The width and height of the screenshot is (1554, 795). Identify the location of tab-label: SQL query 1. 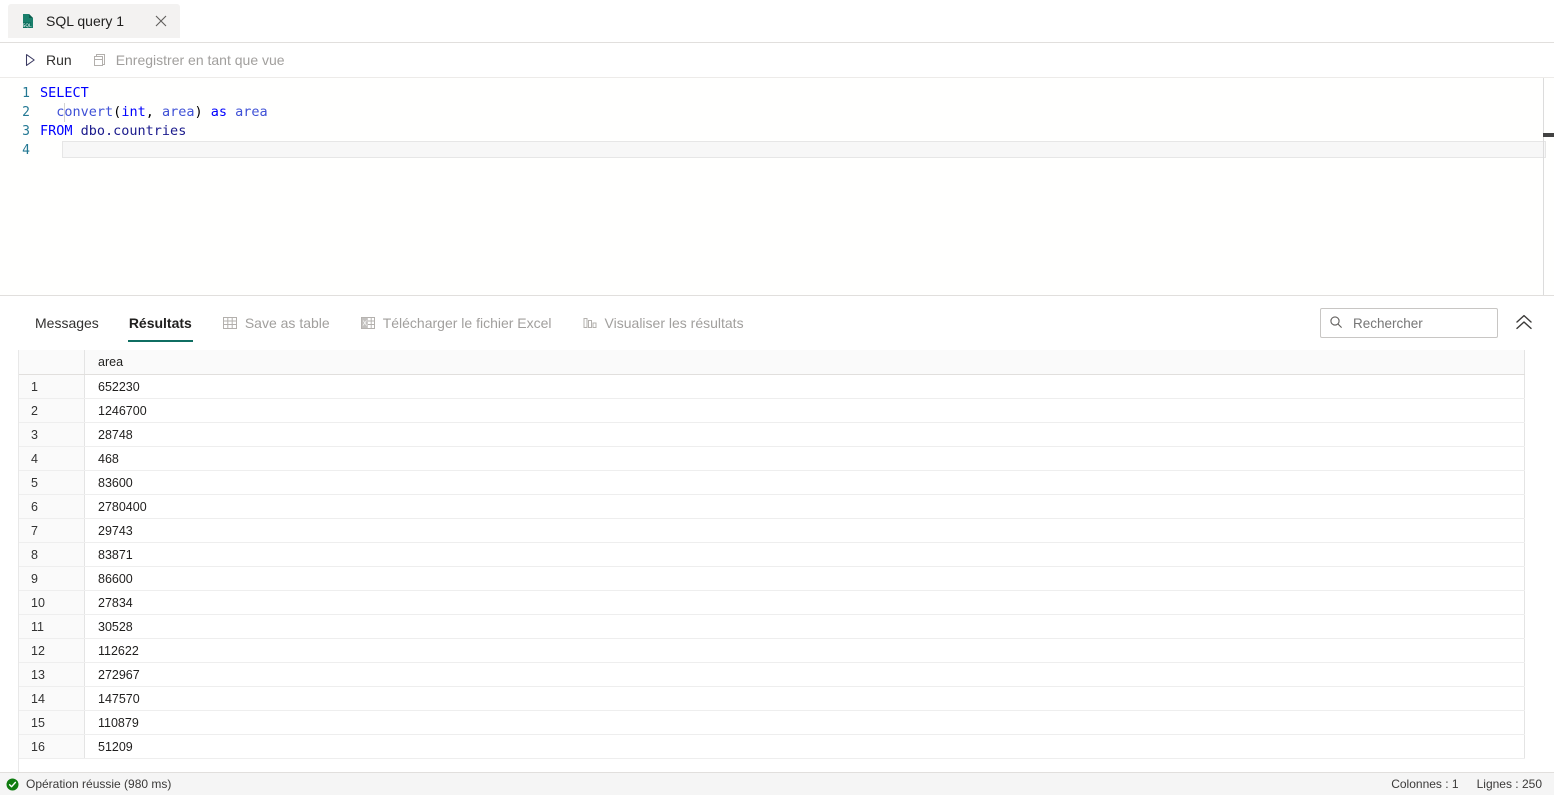
(85, 21).